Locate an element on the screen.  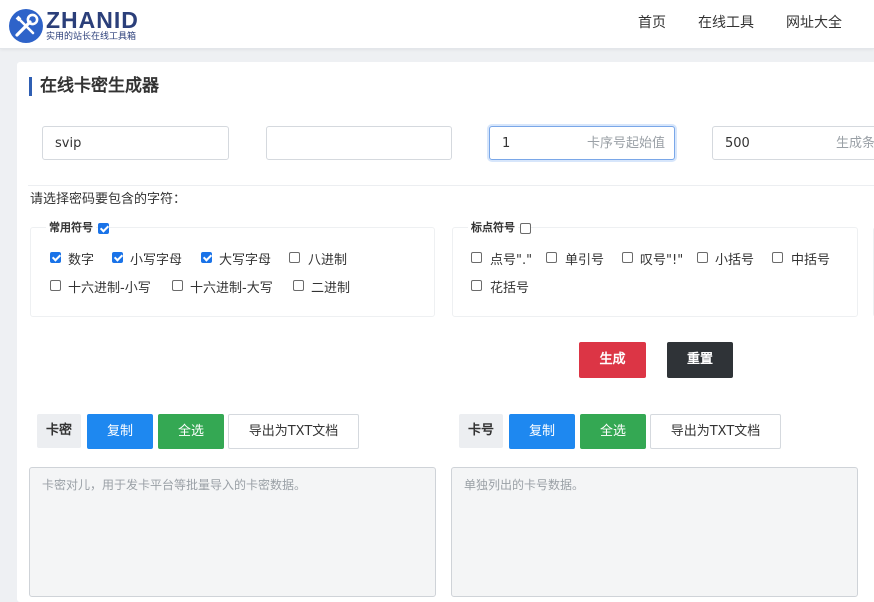
copy-card-keys-button: 复制 is located at coordinates (120, 431).